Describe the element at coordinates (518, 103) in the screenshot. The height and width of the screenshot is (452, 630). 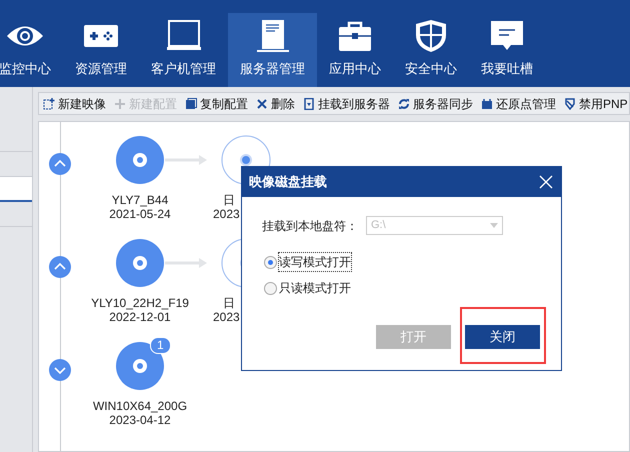
I see `toolbar-button: 还原点管理` at that location.